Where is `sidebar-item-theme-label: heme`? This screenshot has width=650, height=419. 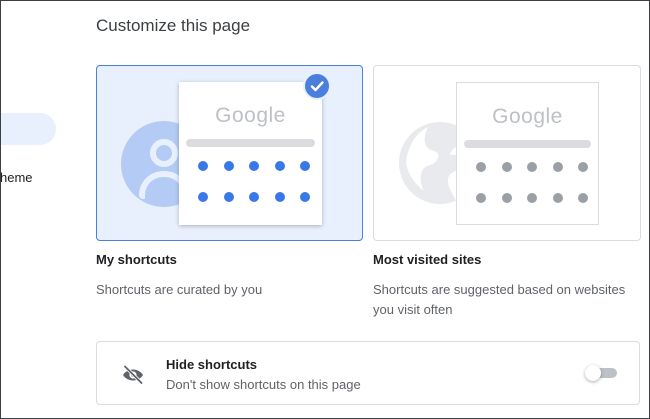
sidebar-item-theme-label: heme is located at coordinates (16, 177).